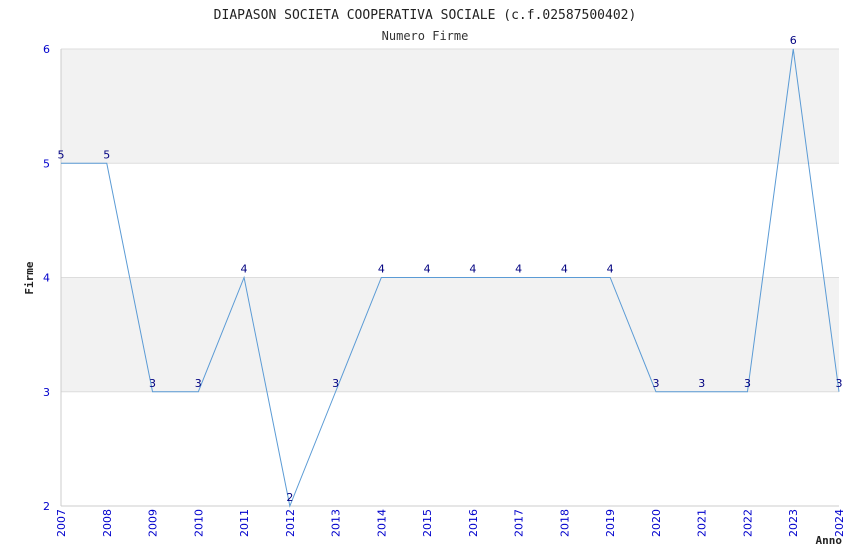 The width and height of the screenshot is (850, 550). I want to click on x-tick-label: 2024, so click(839, 523).